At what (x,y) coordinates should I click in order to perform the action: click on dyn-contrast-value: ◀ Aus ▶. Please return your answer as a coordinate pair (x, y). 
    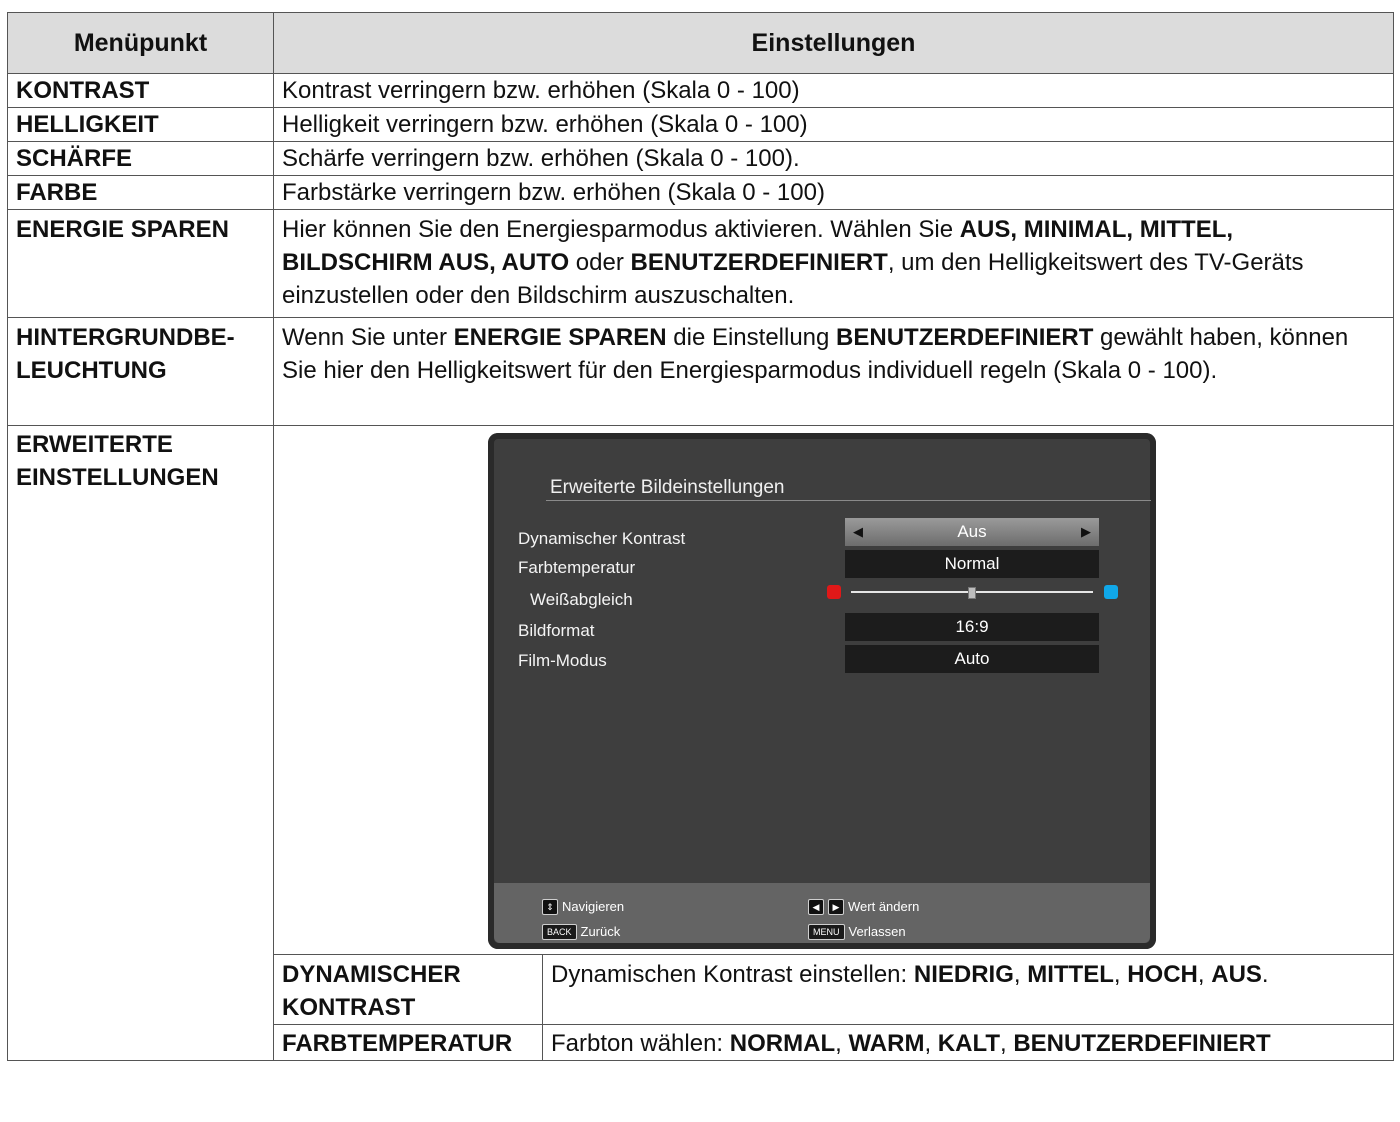
    Looking at the image, I should click on (972, 532).